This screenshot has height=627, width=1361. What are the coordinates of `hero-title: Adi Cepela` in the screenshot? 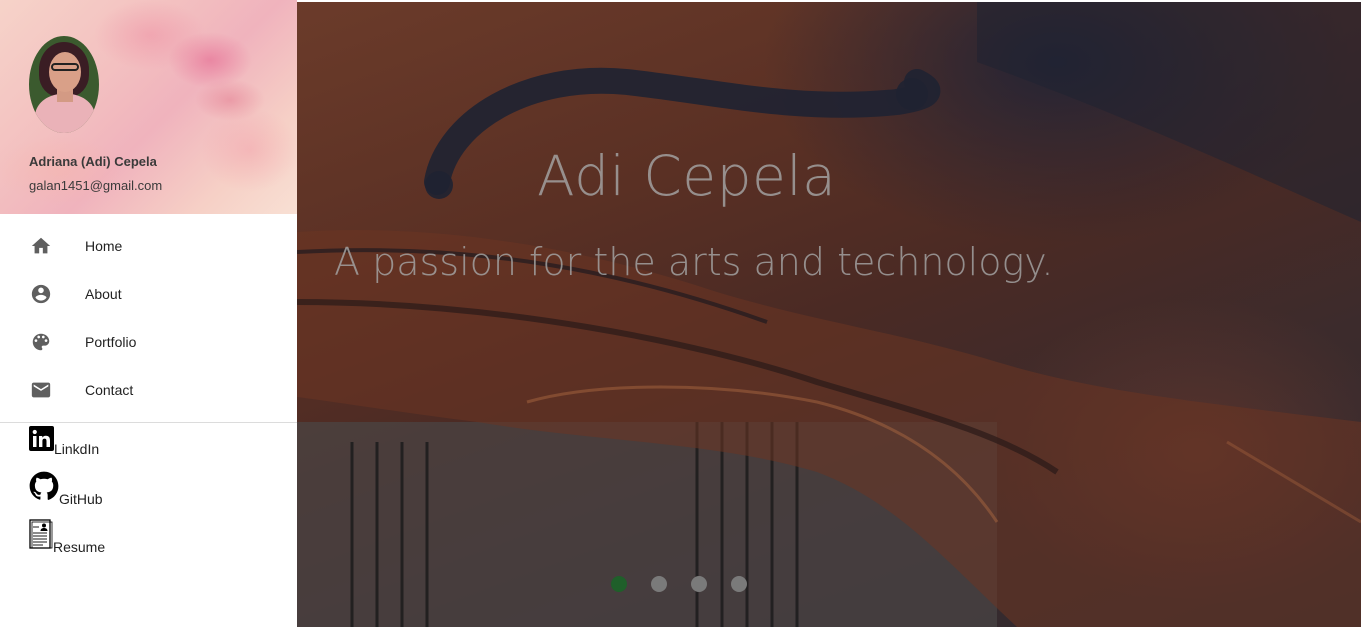 It's located at (687, 176).